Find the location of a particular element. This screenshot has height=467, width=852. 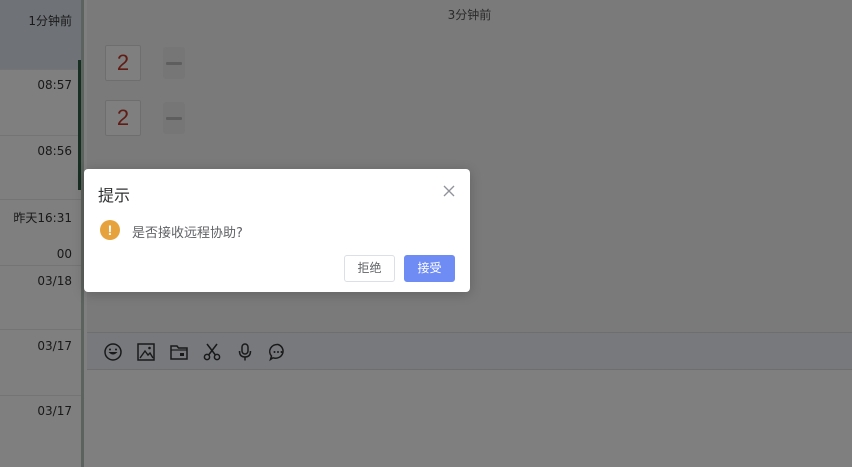

dialog-message: 是否接收远程协助? is located at coordinates (187, 233).